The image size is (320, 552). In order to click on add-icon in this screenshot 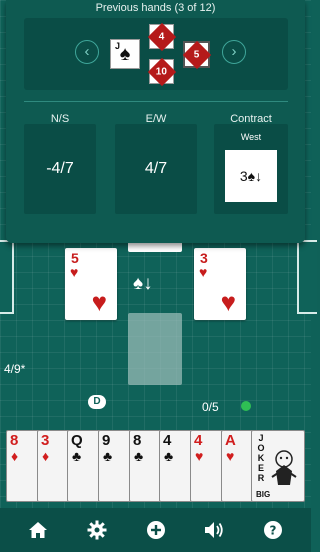, I will do `click(156, 530)`.